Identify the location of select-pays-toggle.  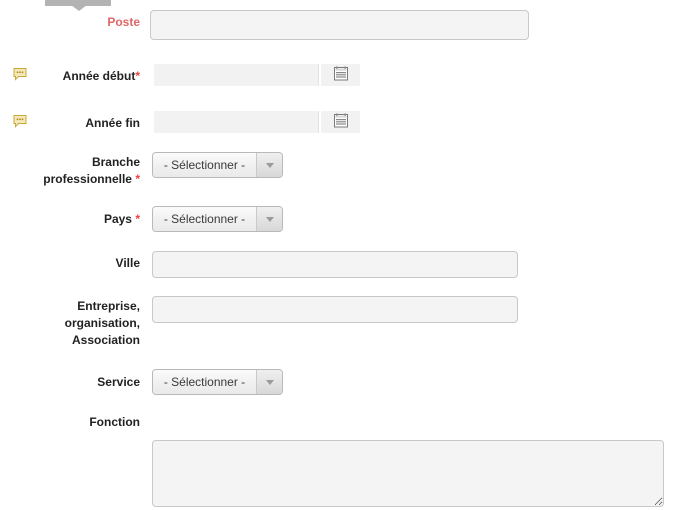
(269, 219).